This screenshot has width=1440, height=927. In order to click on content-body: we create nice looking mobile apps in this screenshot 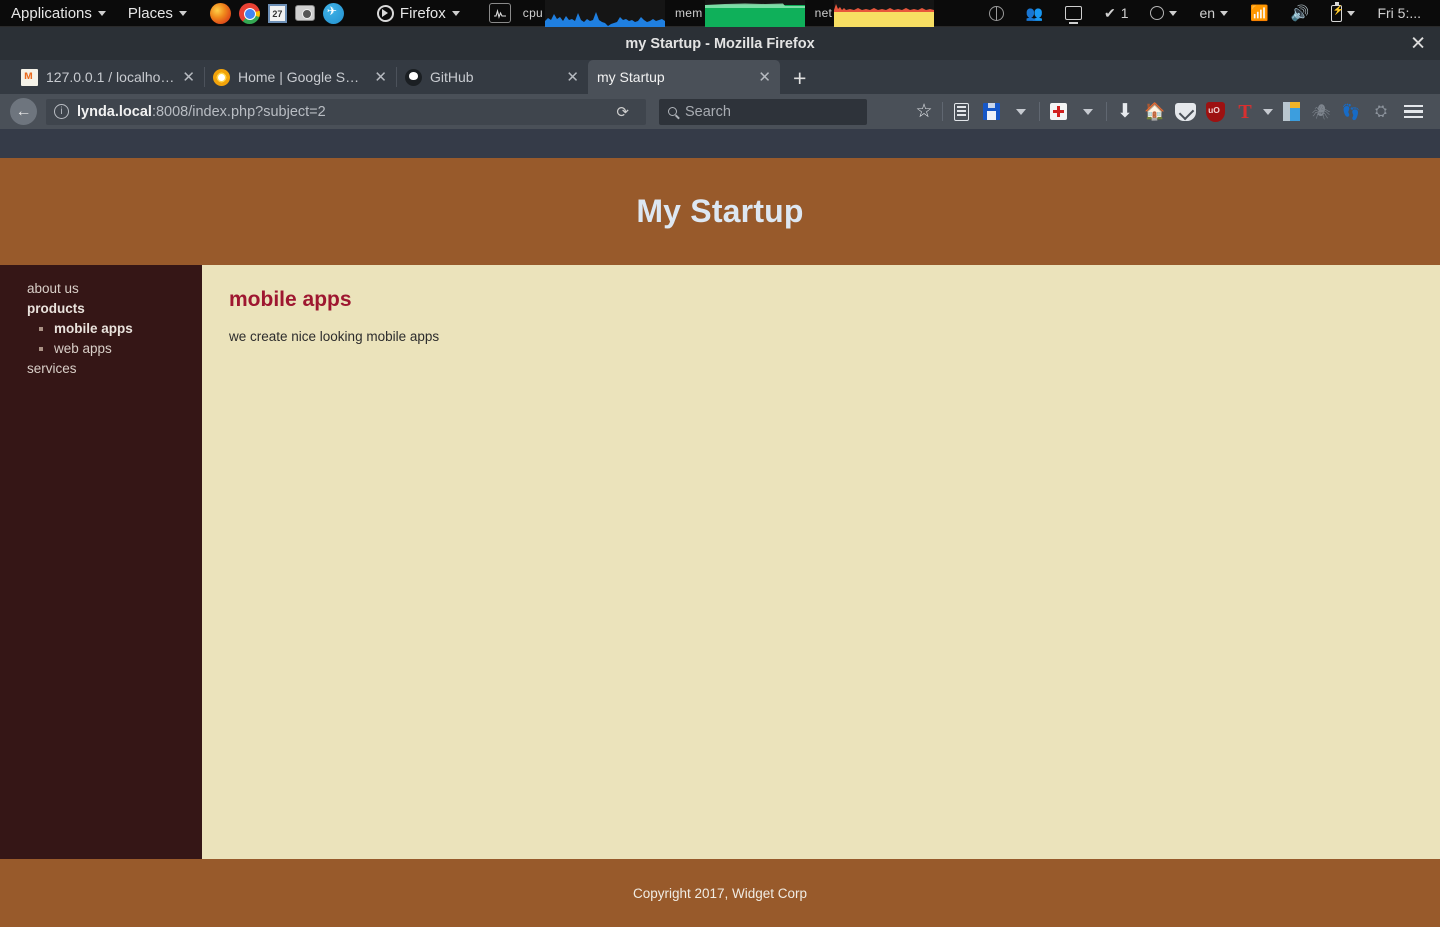, I will do `click(334, 336)`.